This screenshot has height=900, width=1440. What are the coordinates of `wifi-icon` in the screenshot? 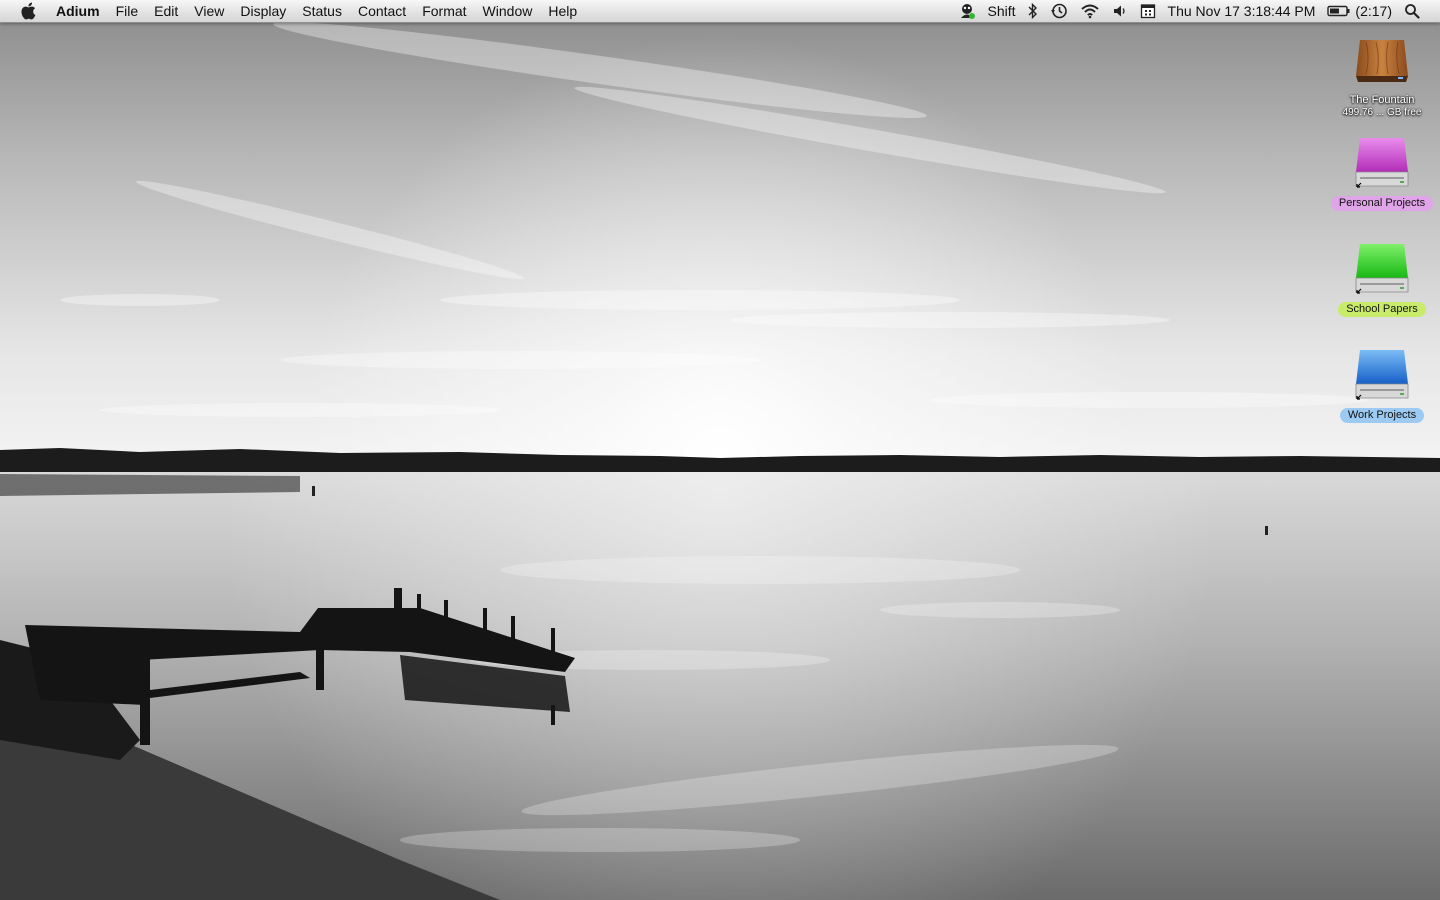 It's located at (1090, 11).